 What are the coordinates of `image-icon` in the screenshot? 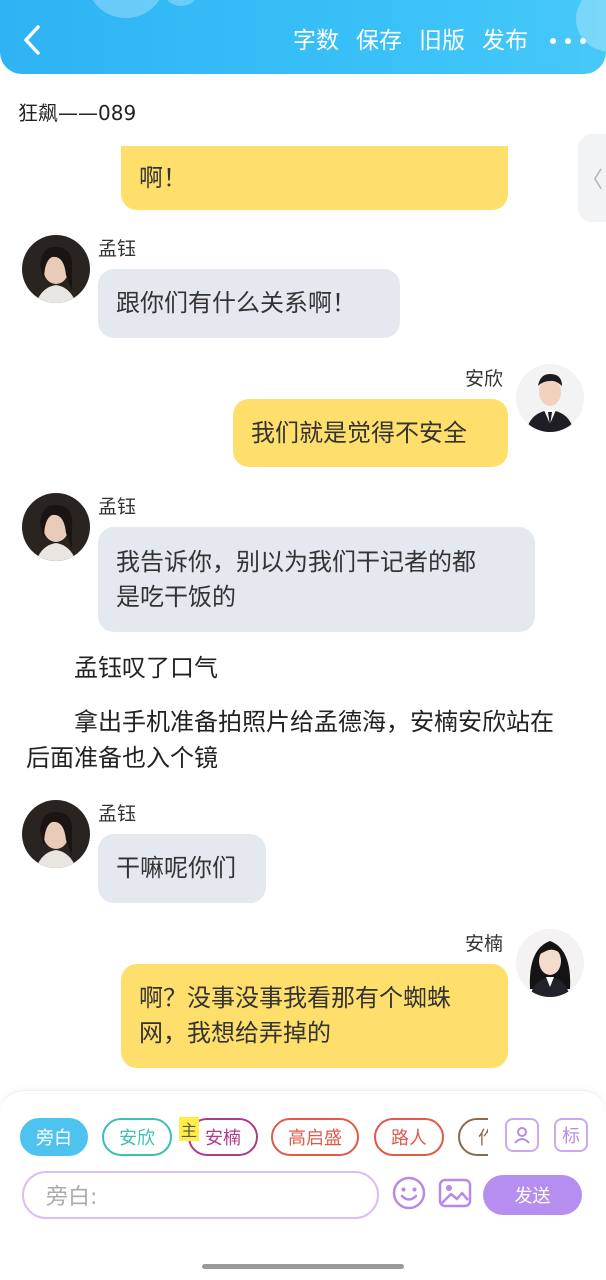 It's located at (455, 1193).